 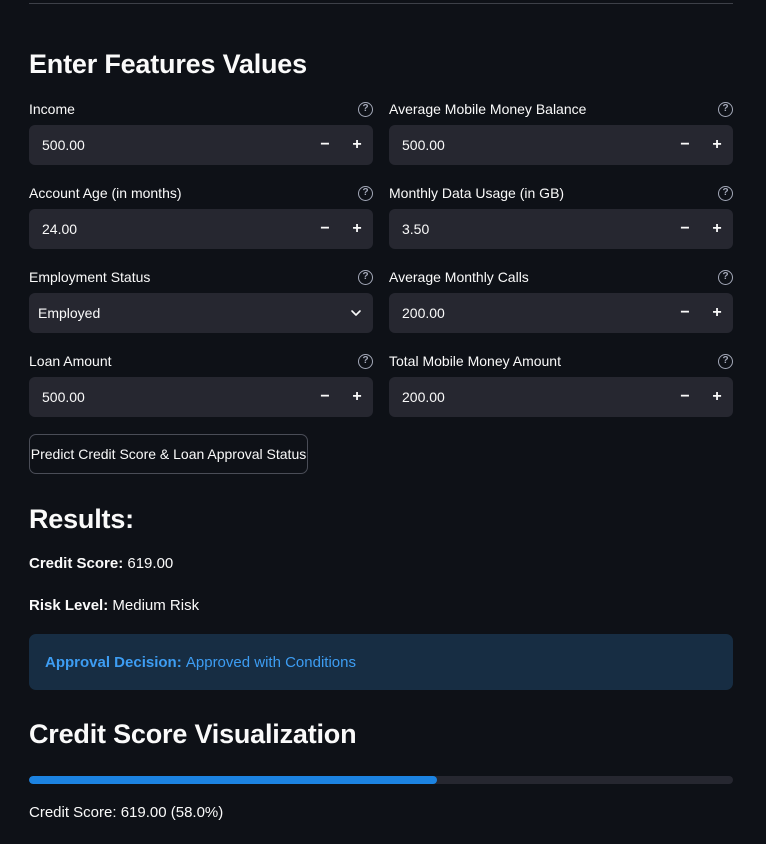 I want to click on credit-score-value: 619.00, so click(x=150, y=563).